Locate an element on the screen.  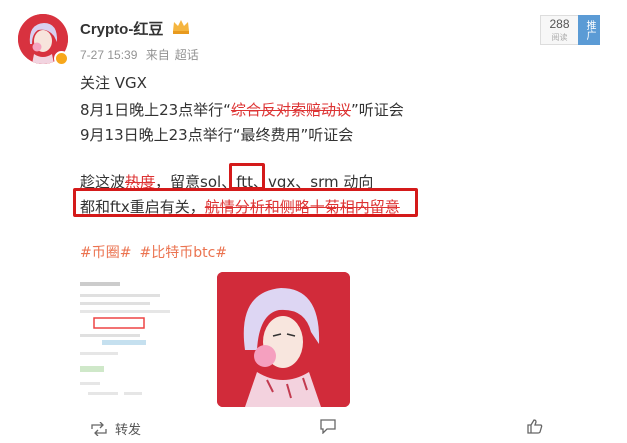
ftt-highlight-box is located at coordinates (247, 176).